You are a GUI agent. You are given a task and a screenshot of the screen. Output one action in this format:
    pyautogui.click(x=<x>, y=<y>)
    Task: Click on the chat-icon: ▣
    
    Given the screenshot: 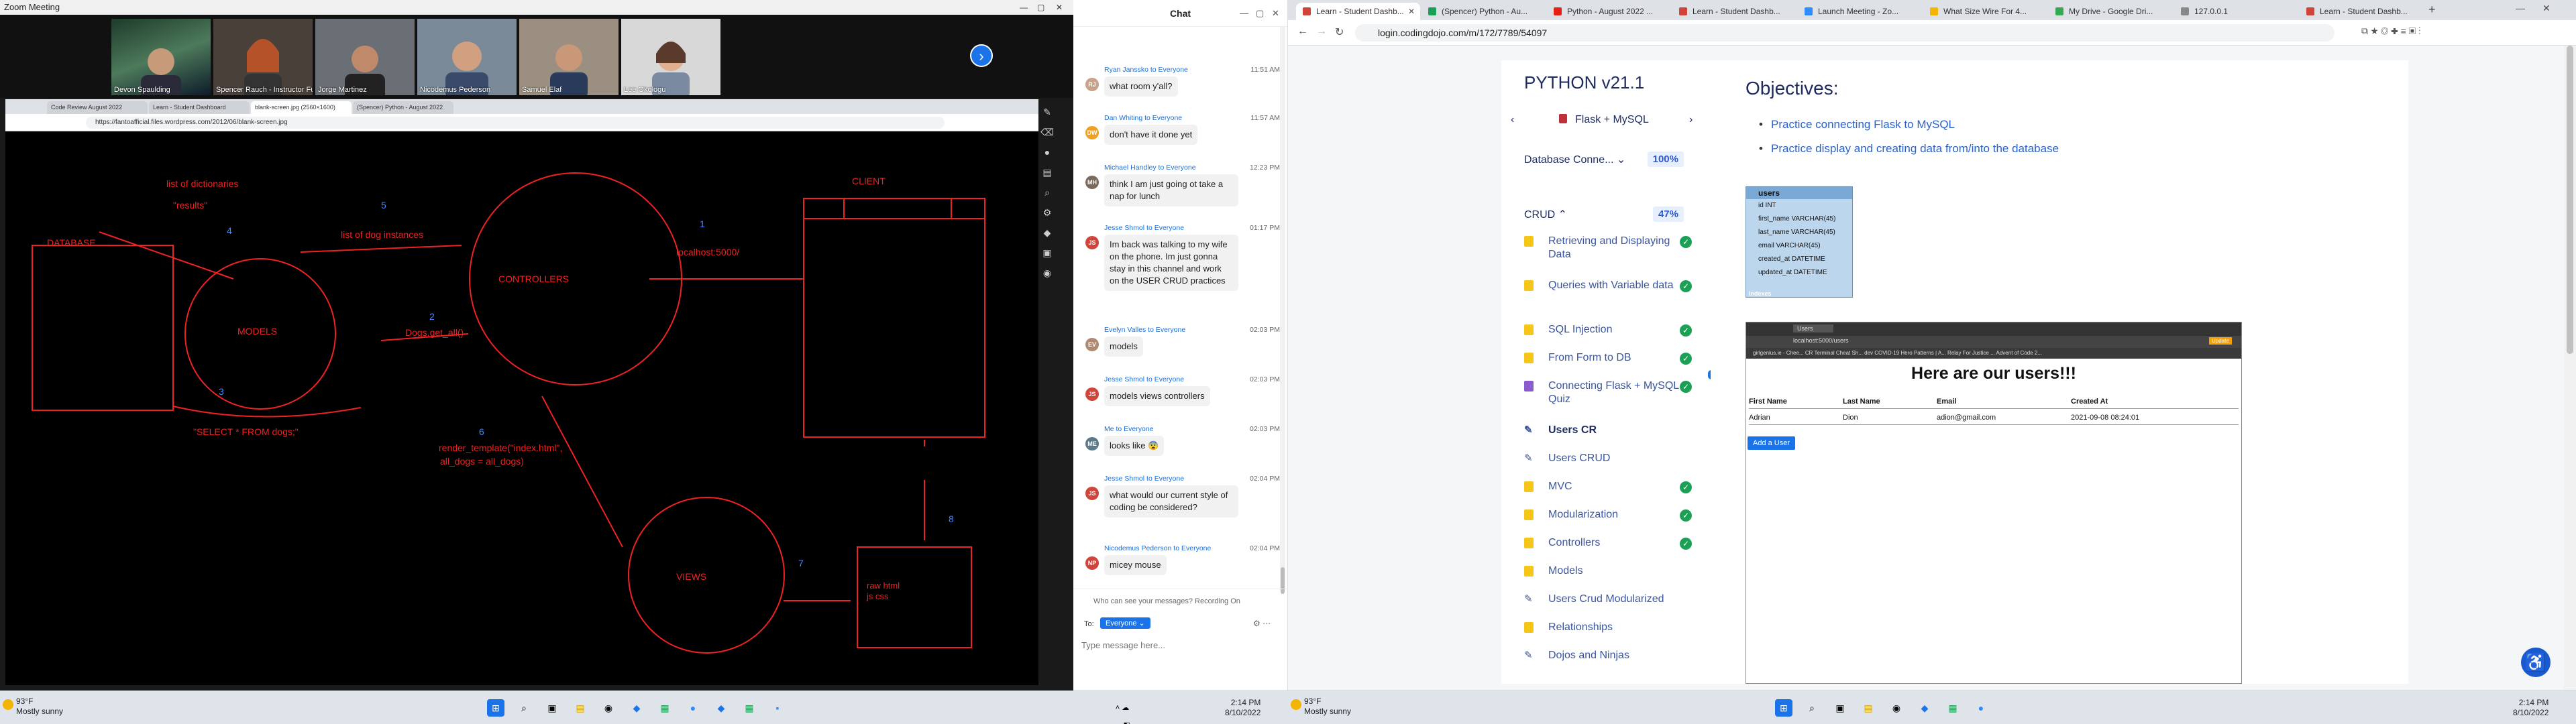 What is the action you would take?
    pyautogui.click(x=1047, y=252)
    